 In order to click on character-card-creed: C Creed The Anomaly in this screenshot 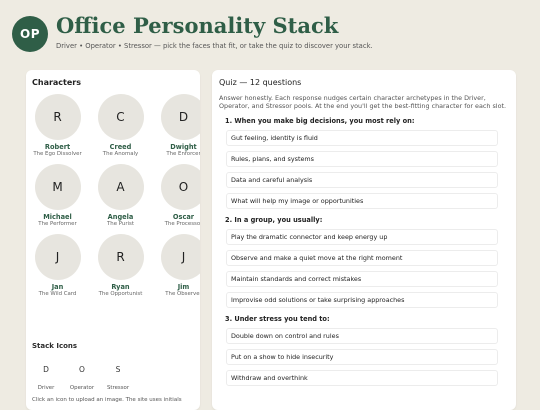, I will do `click(120, 126)`.